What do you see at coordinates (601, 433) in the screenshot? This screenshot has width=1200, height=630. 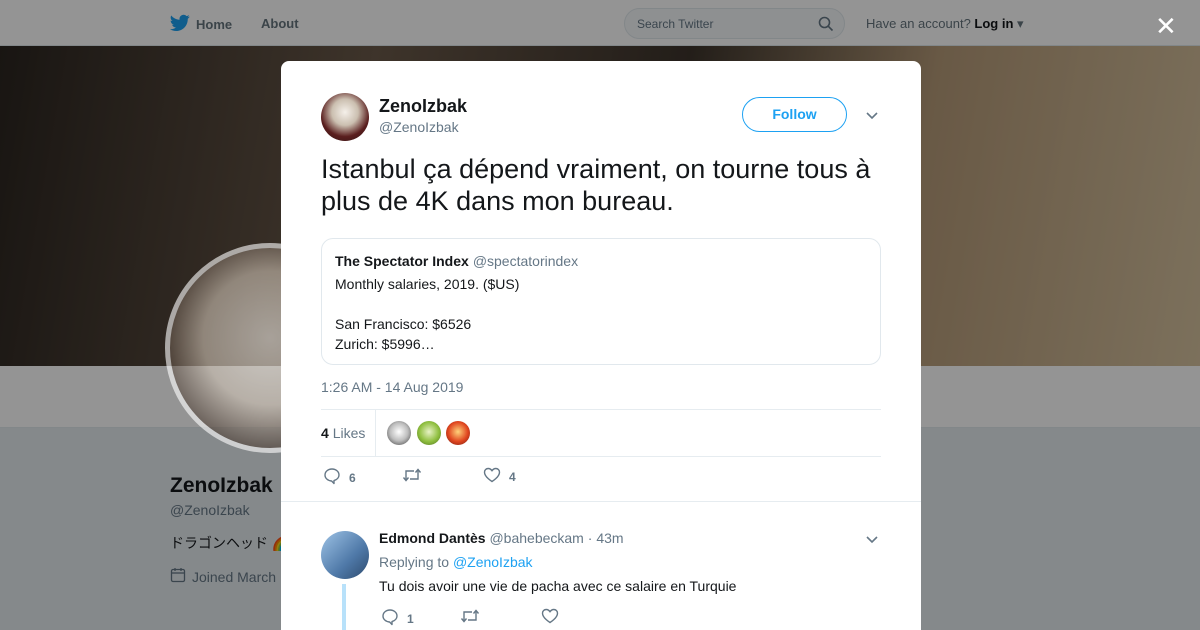 I see `tweet-stats: 4 Likes` at bounding box center [601, 433].